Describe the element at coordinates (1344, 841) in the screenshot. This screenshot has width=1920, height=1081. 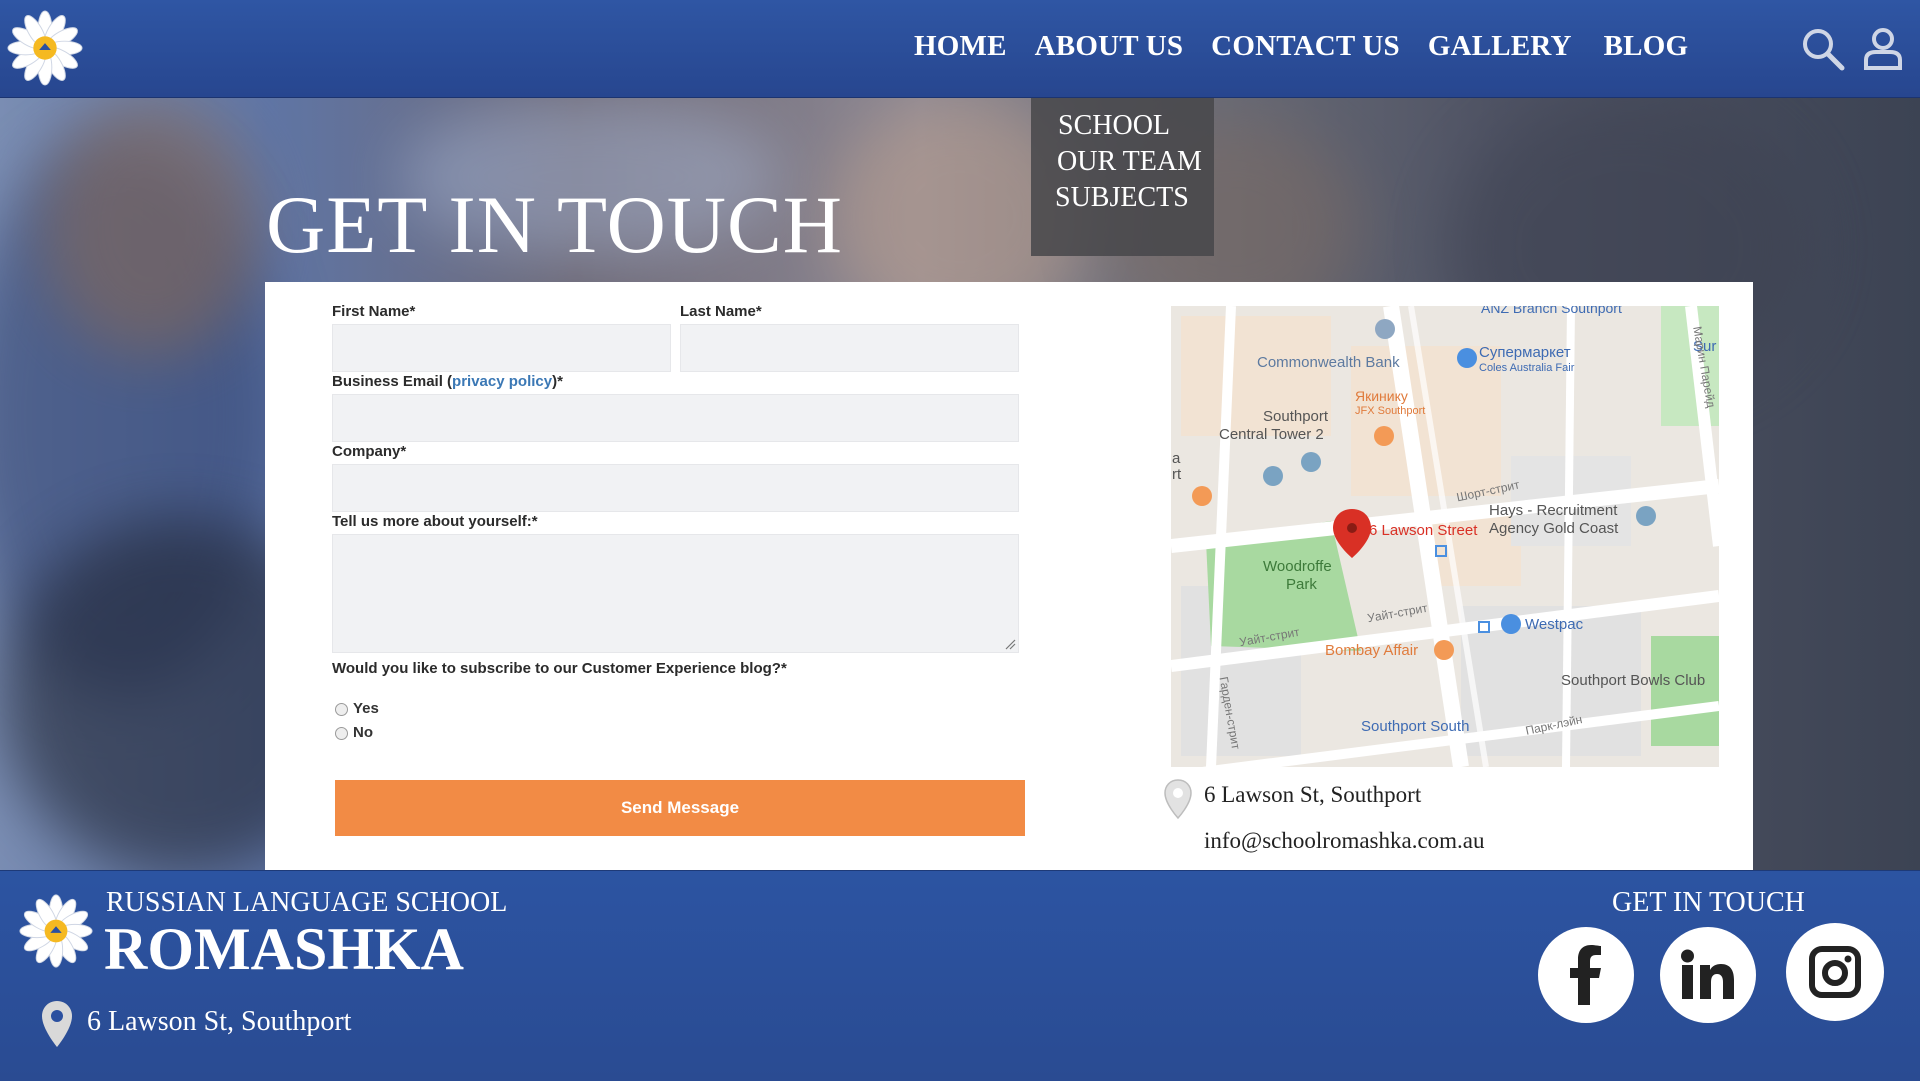
I see `contact-email: info@schoolromashka.com.au` at that location.